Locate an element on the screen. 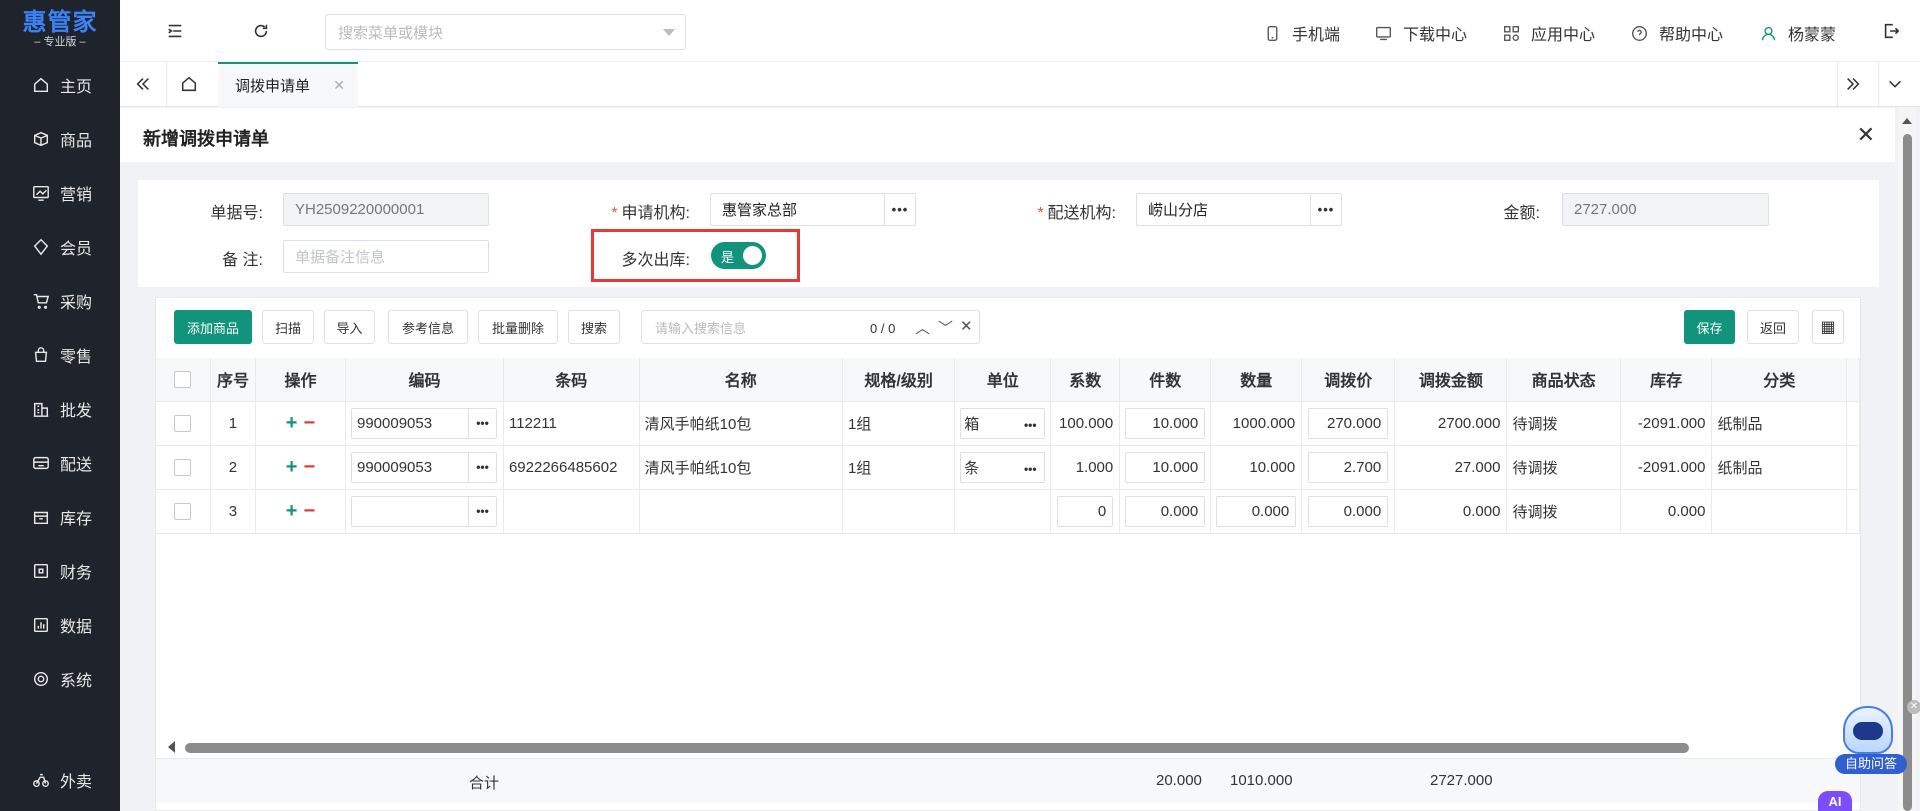  tabs-scroll-left-icon is located at coordinates (143, 84).